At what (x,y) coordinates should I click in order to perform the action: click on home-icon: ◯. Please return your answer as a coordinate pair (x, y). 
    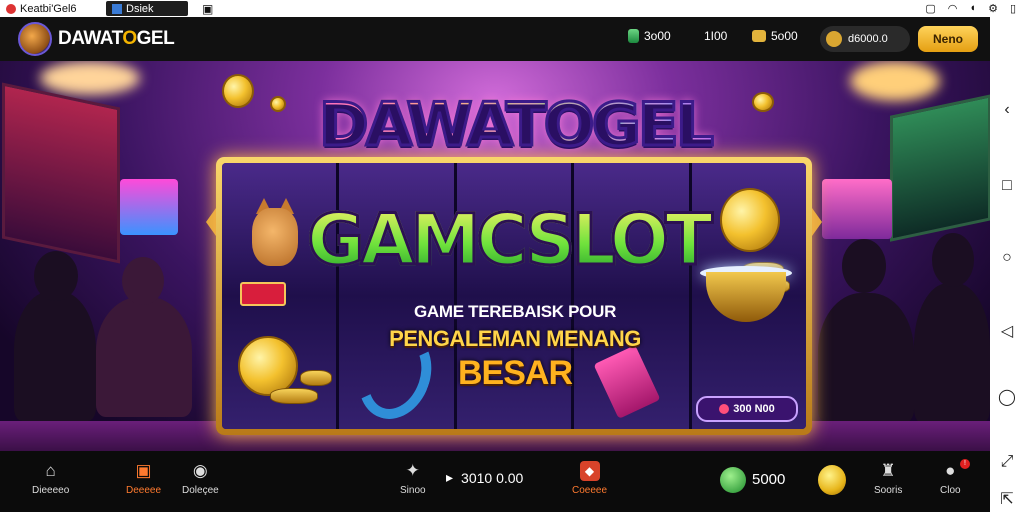
    Looking at the image, I should click on (1007, 397).